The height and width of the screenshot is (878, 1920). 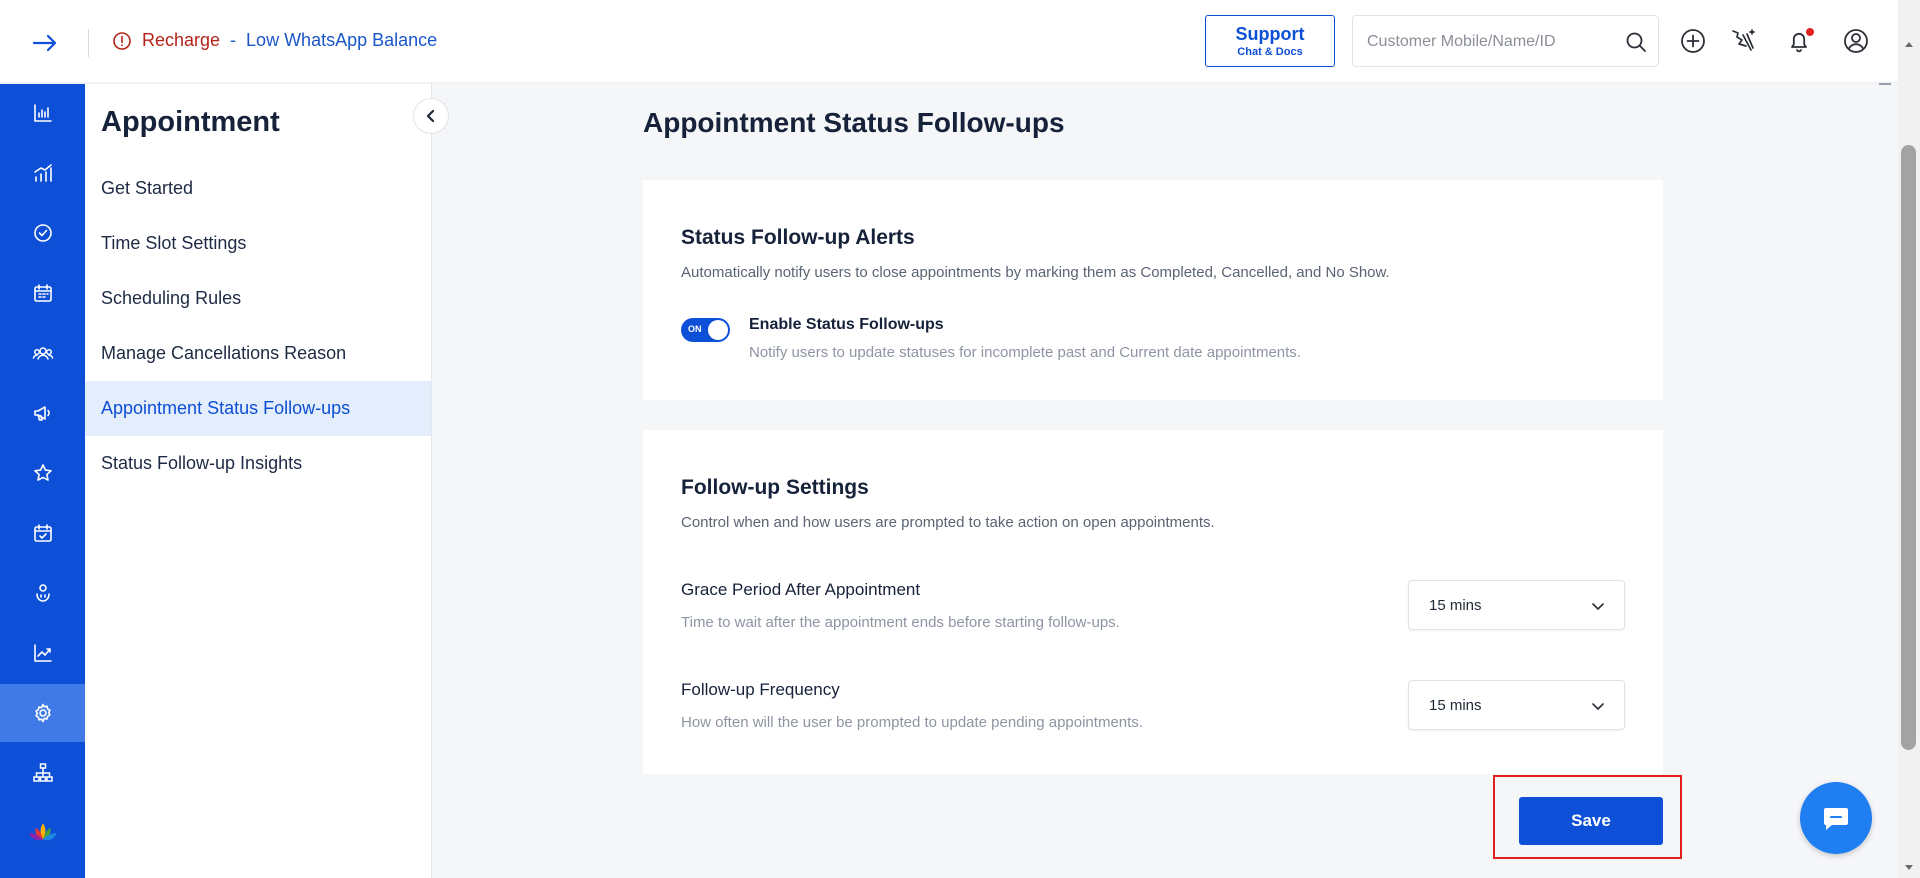 I want to click on support-sublabel: Chat & Docs, so click(x=1270, y=51).